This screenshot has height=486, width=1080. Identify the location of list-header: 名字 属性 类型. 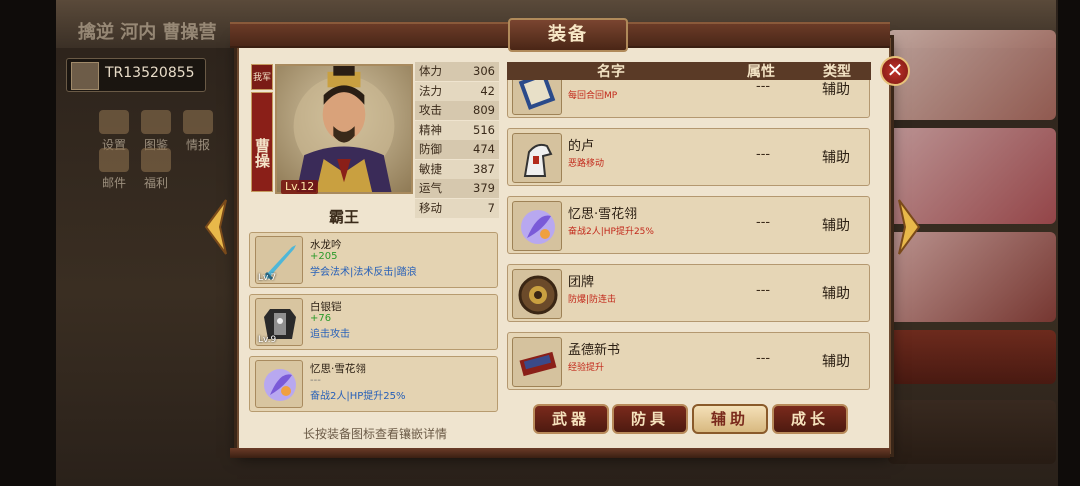
(689, 71).